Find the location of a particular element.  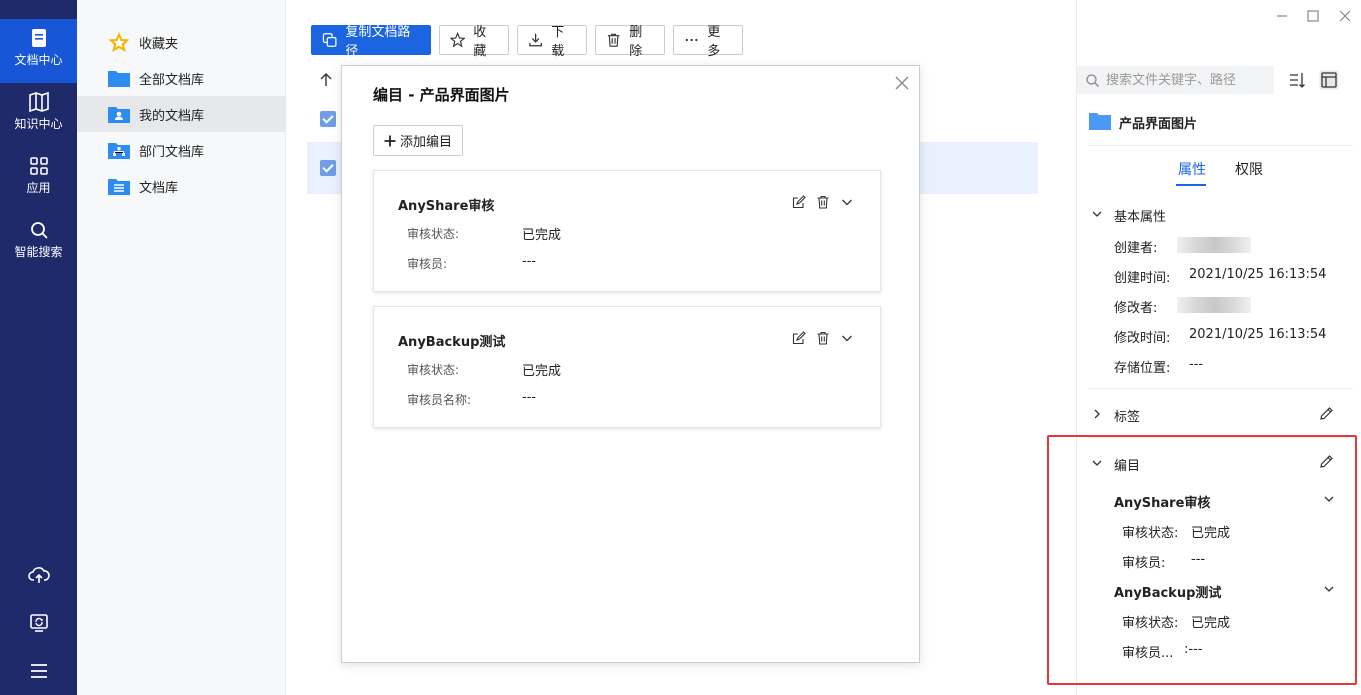

copy-path-button: 复制文档路径 is located at coordinates (371, 42).